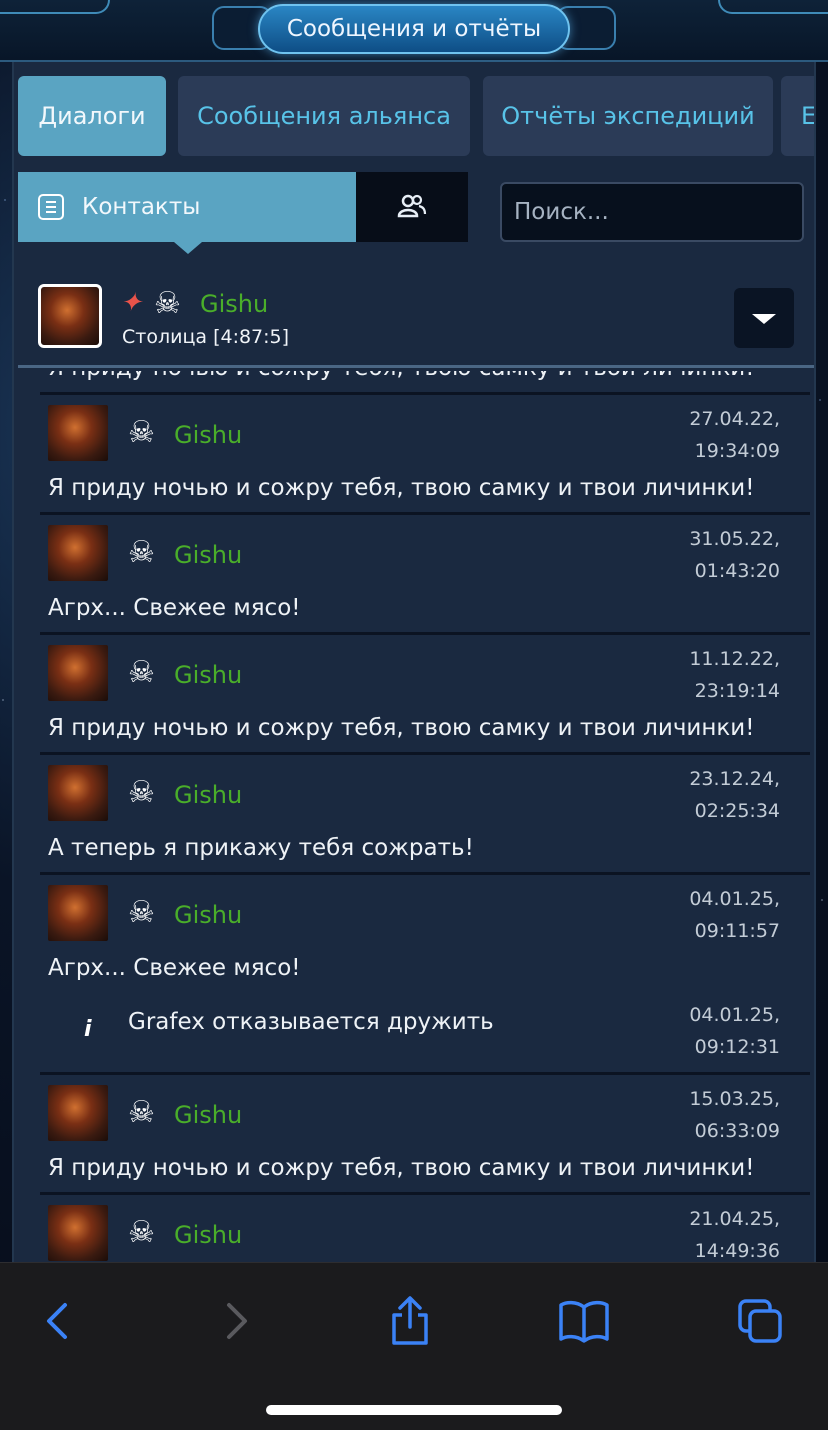 The image size is (828, 1430). What do you see at coordinates (416, 318) in the screenshot?
I see `conversation-header: ✦ ☠ Gishu Столица [4:87:5]` at bounding box center [416, 318].